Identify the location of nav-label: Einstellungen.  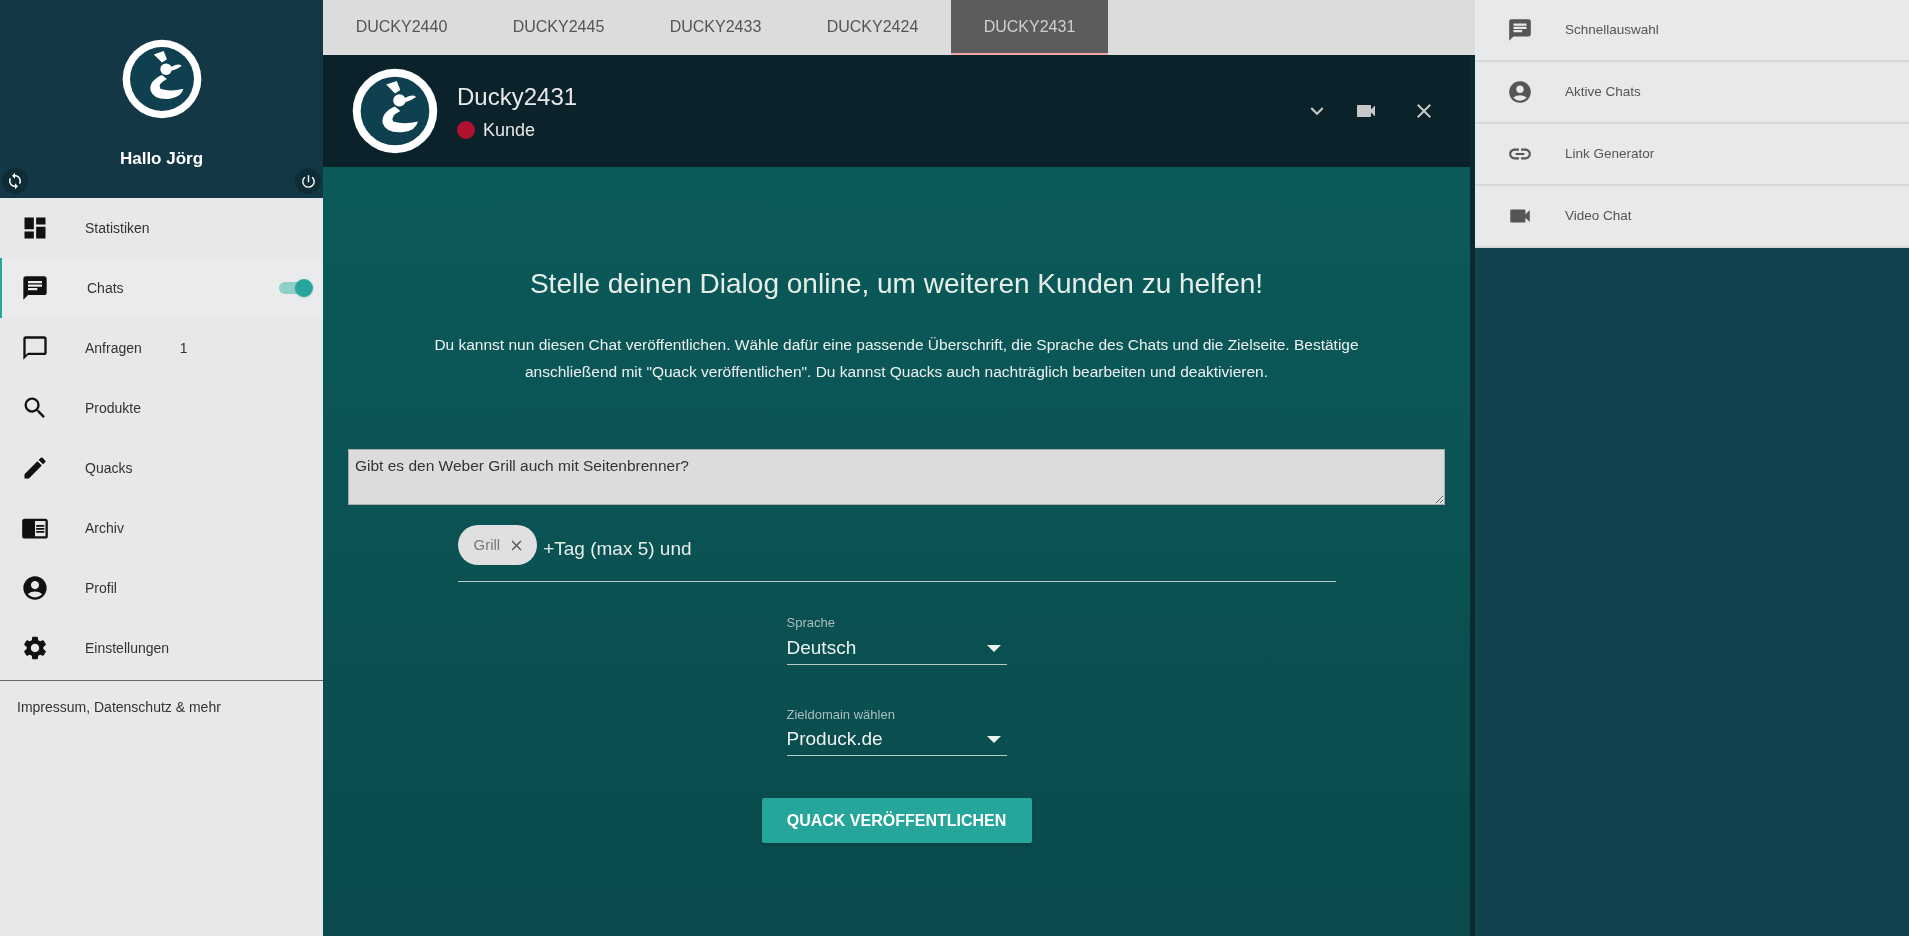
(127, 648).